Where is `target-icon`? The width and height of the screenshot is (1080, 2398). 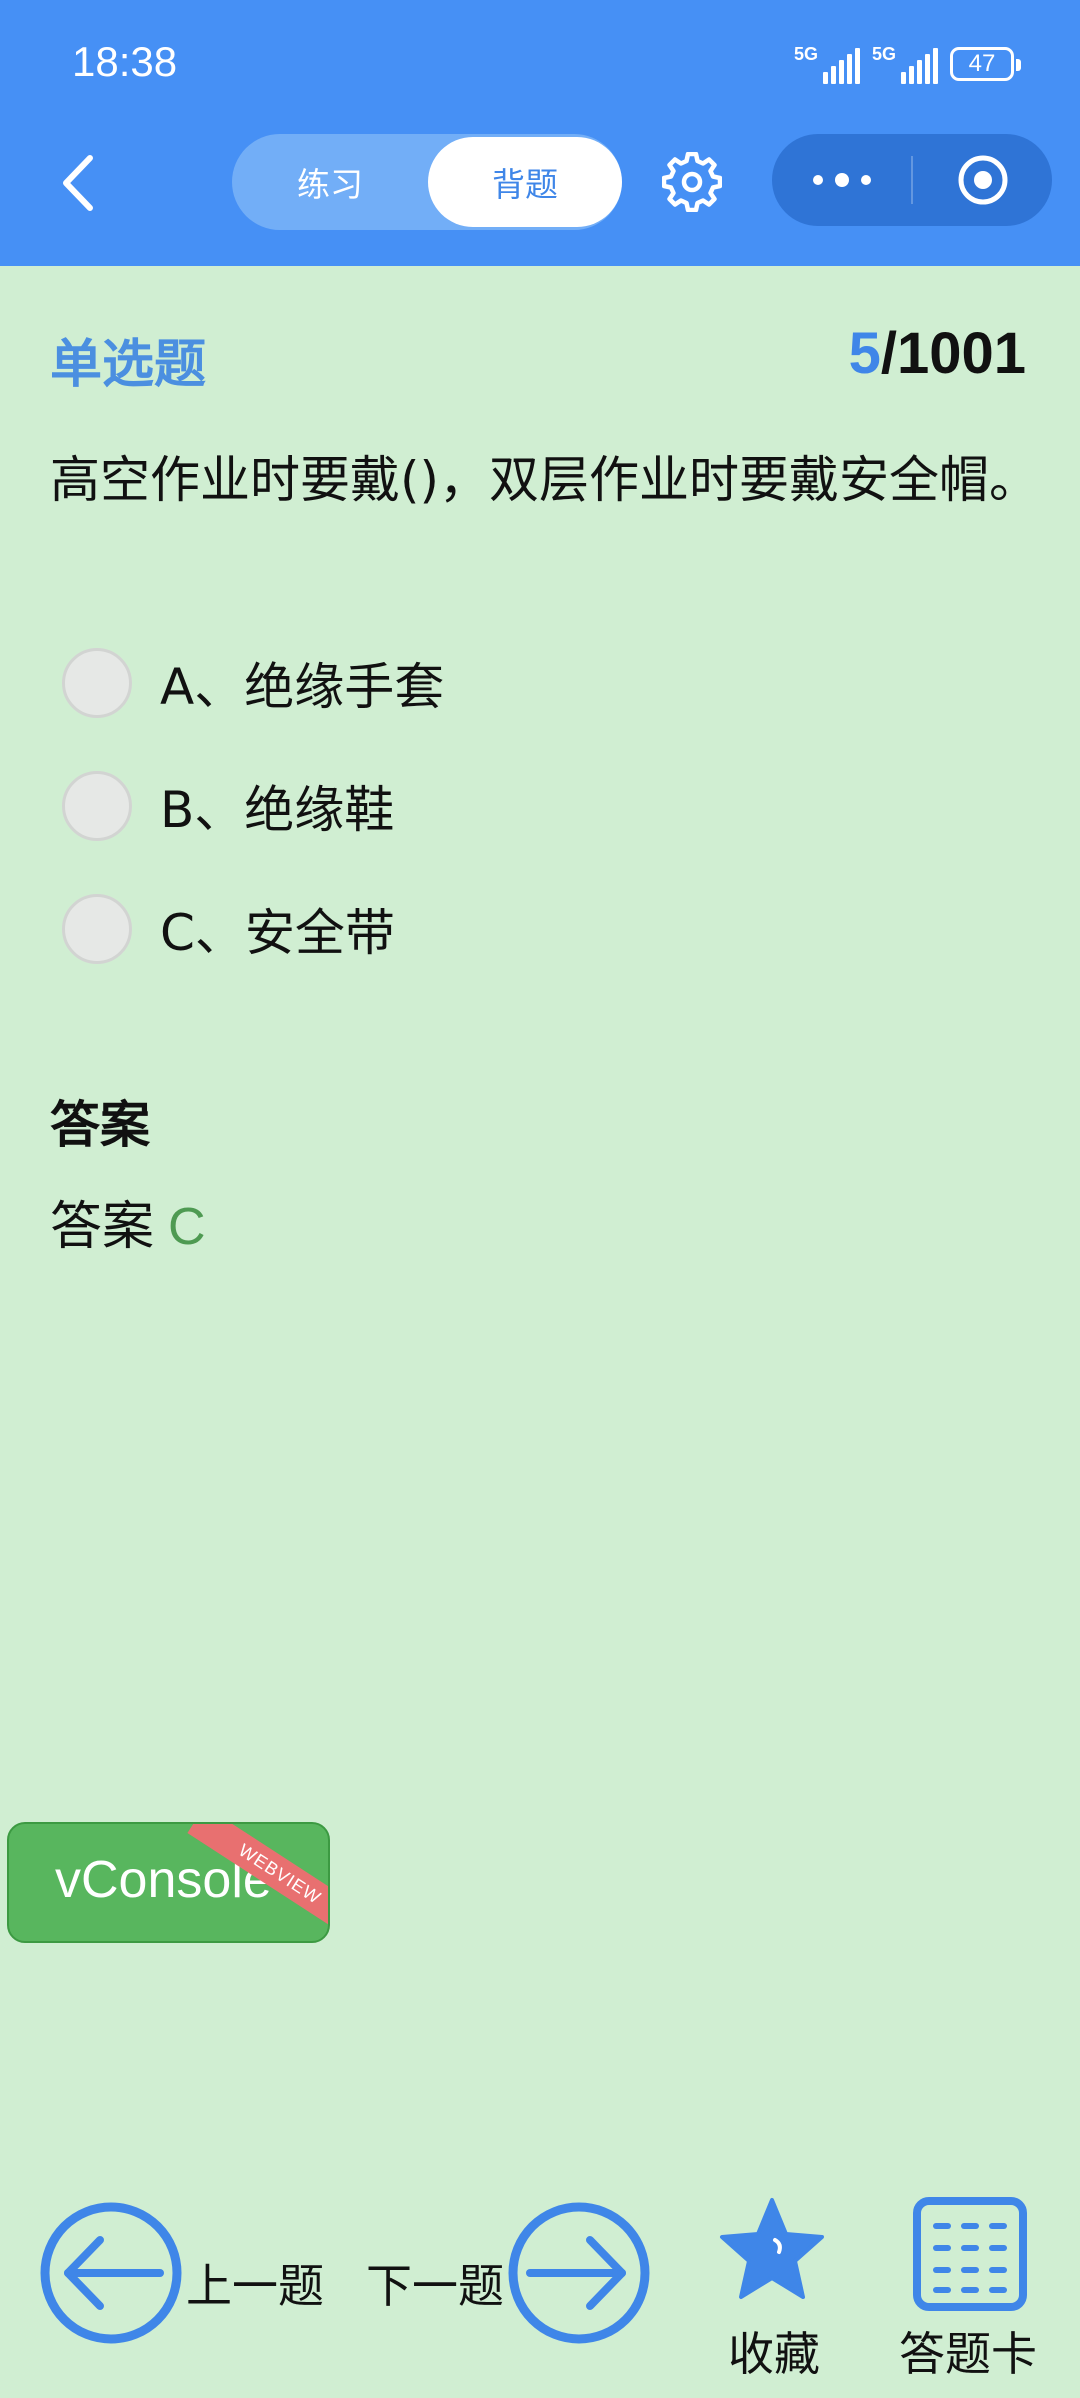
target-icon is located at coordinates (982, 180).